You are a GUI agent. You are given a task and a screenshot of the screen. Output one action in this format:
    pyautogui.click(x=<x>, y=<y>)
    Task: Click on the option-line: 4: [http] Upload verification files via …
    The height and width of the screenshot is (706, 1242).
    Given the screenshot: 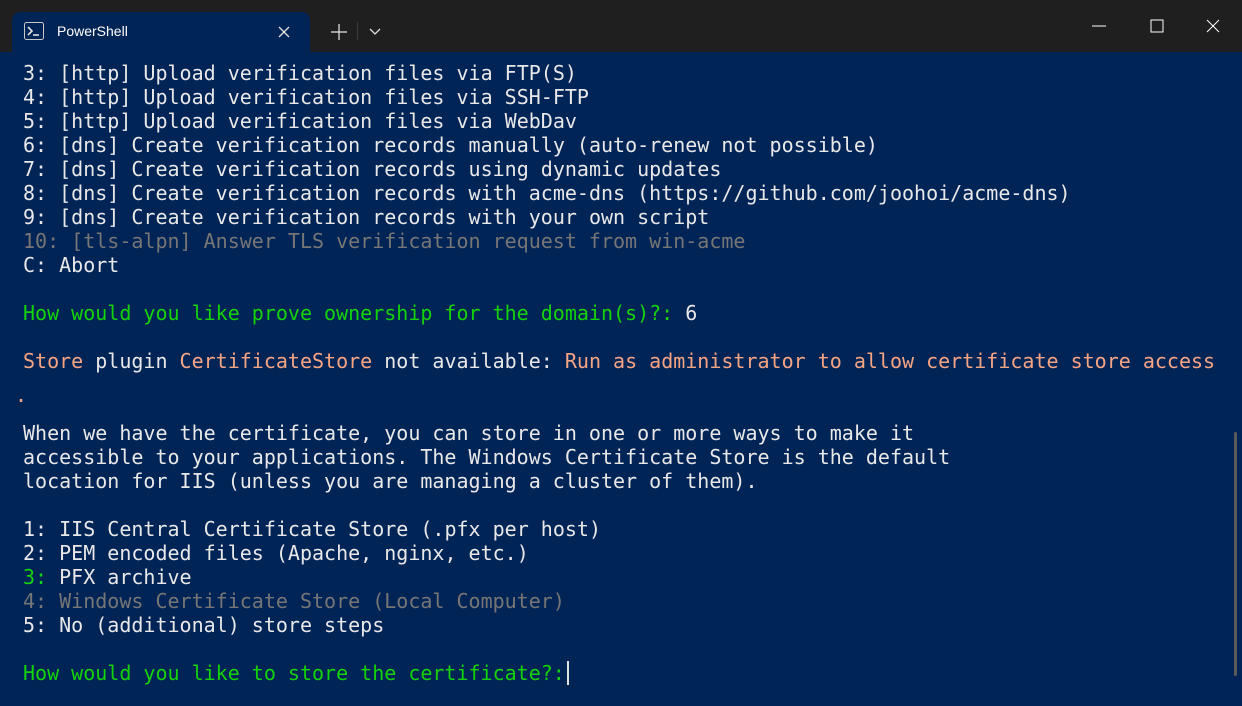 What is the action you would take?
    pyautogui.click(x=306, y=97)
    